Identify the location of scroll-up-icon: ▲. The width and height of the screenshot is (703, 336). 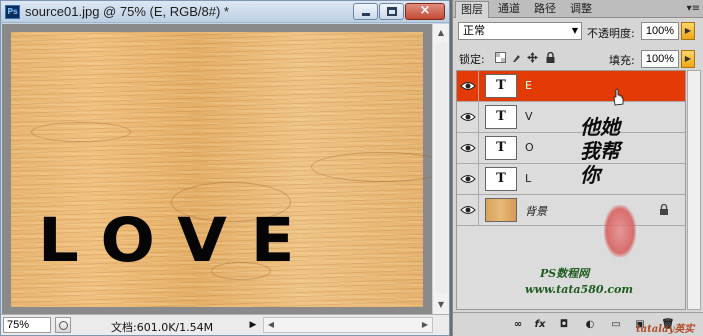
(441, 32).